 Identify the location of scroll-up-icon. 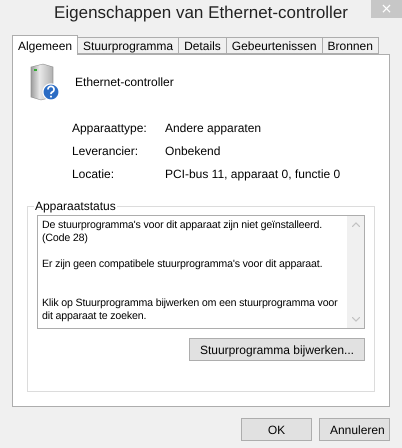
(356, 224).